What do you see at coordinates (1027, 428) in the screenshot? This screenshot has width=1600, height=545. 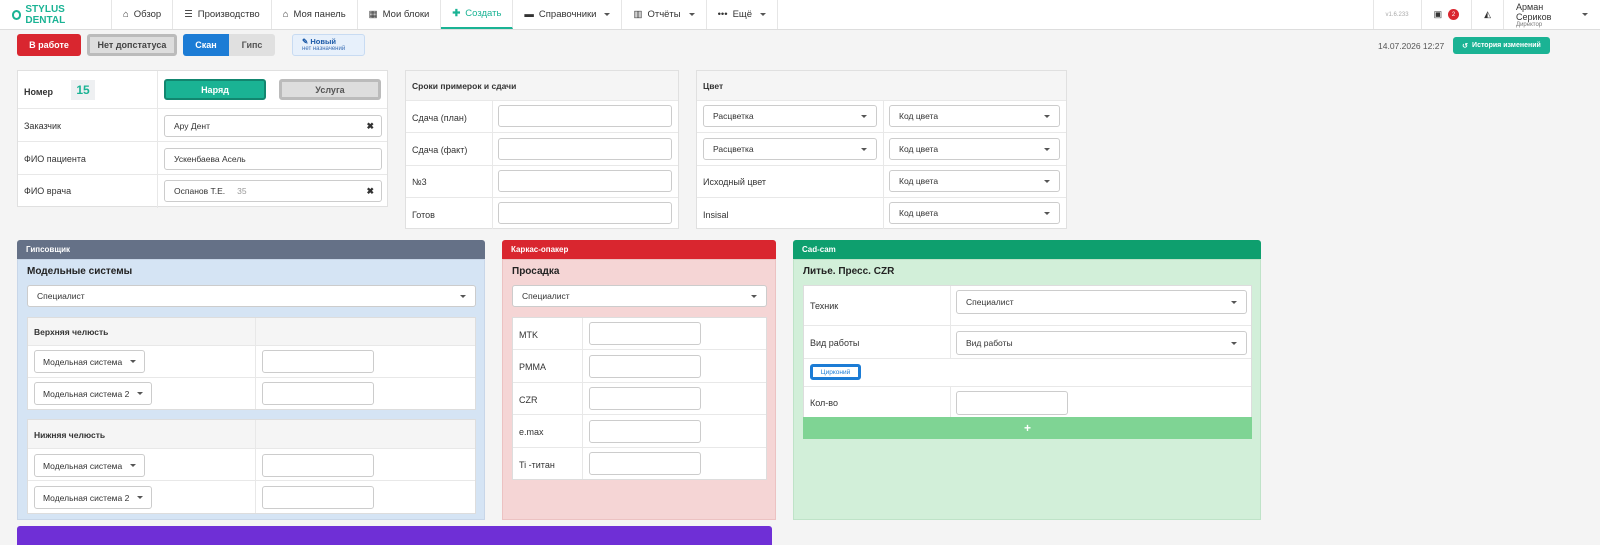 I see `add-item-button: +` at bounding box center [1027, 428].